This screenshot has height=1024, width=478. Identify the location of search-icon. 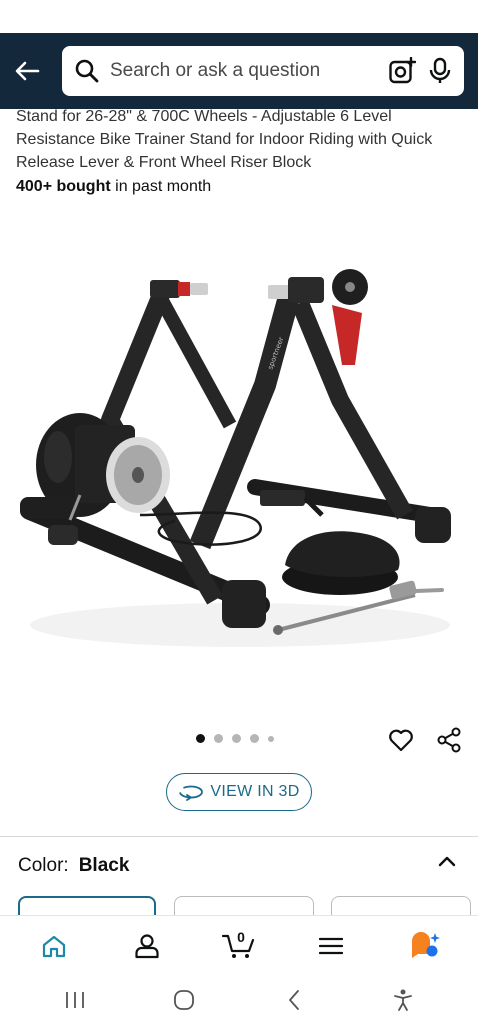
(87, 71).